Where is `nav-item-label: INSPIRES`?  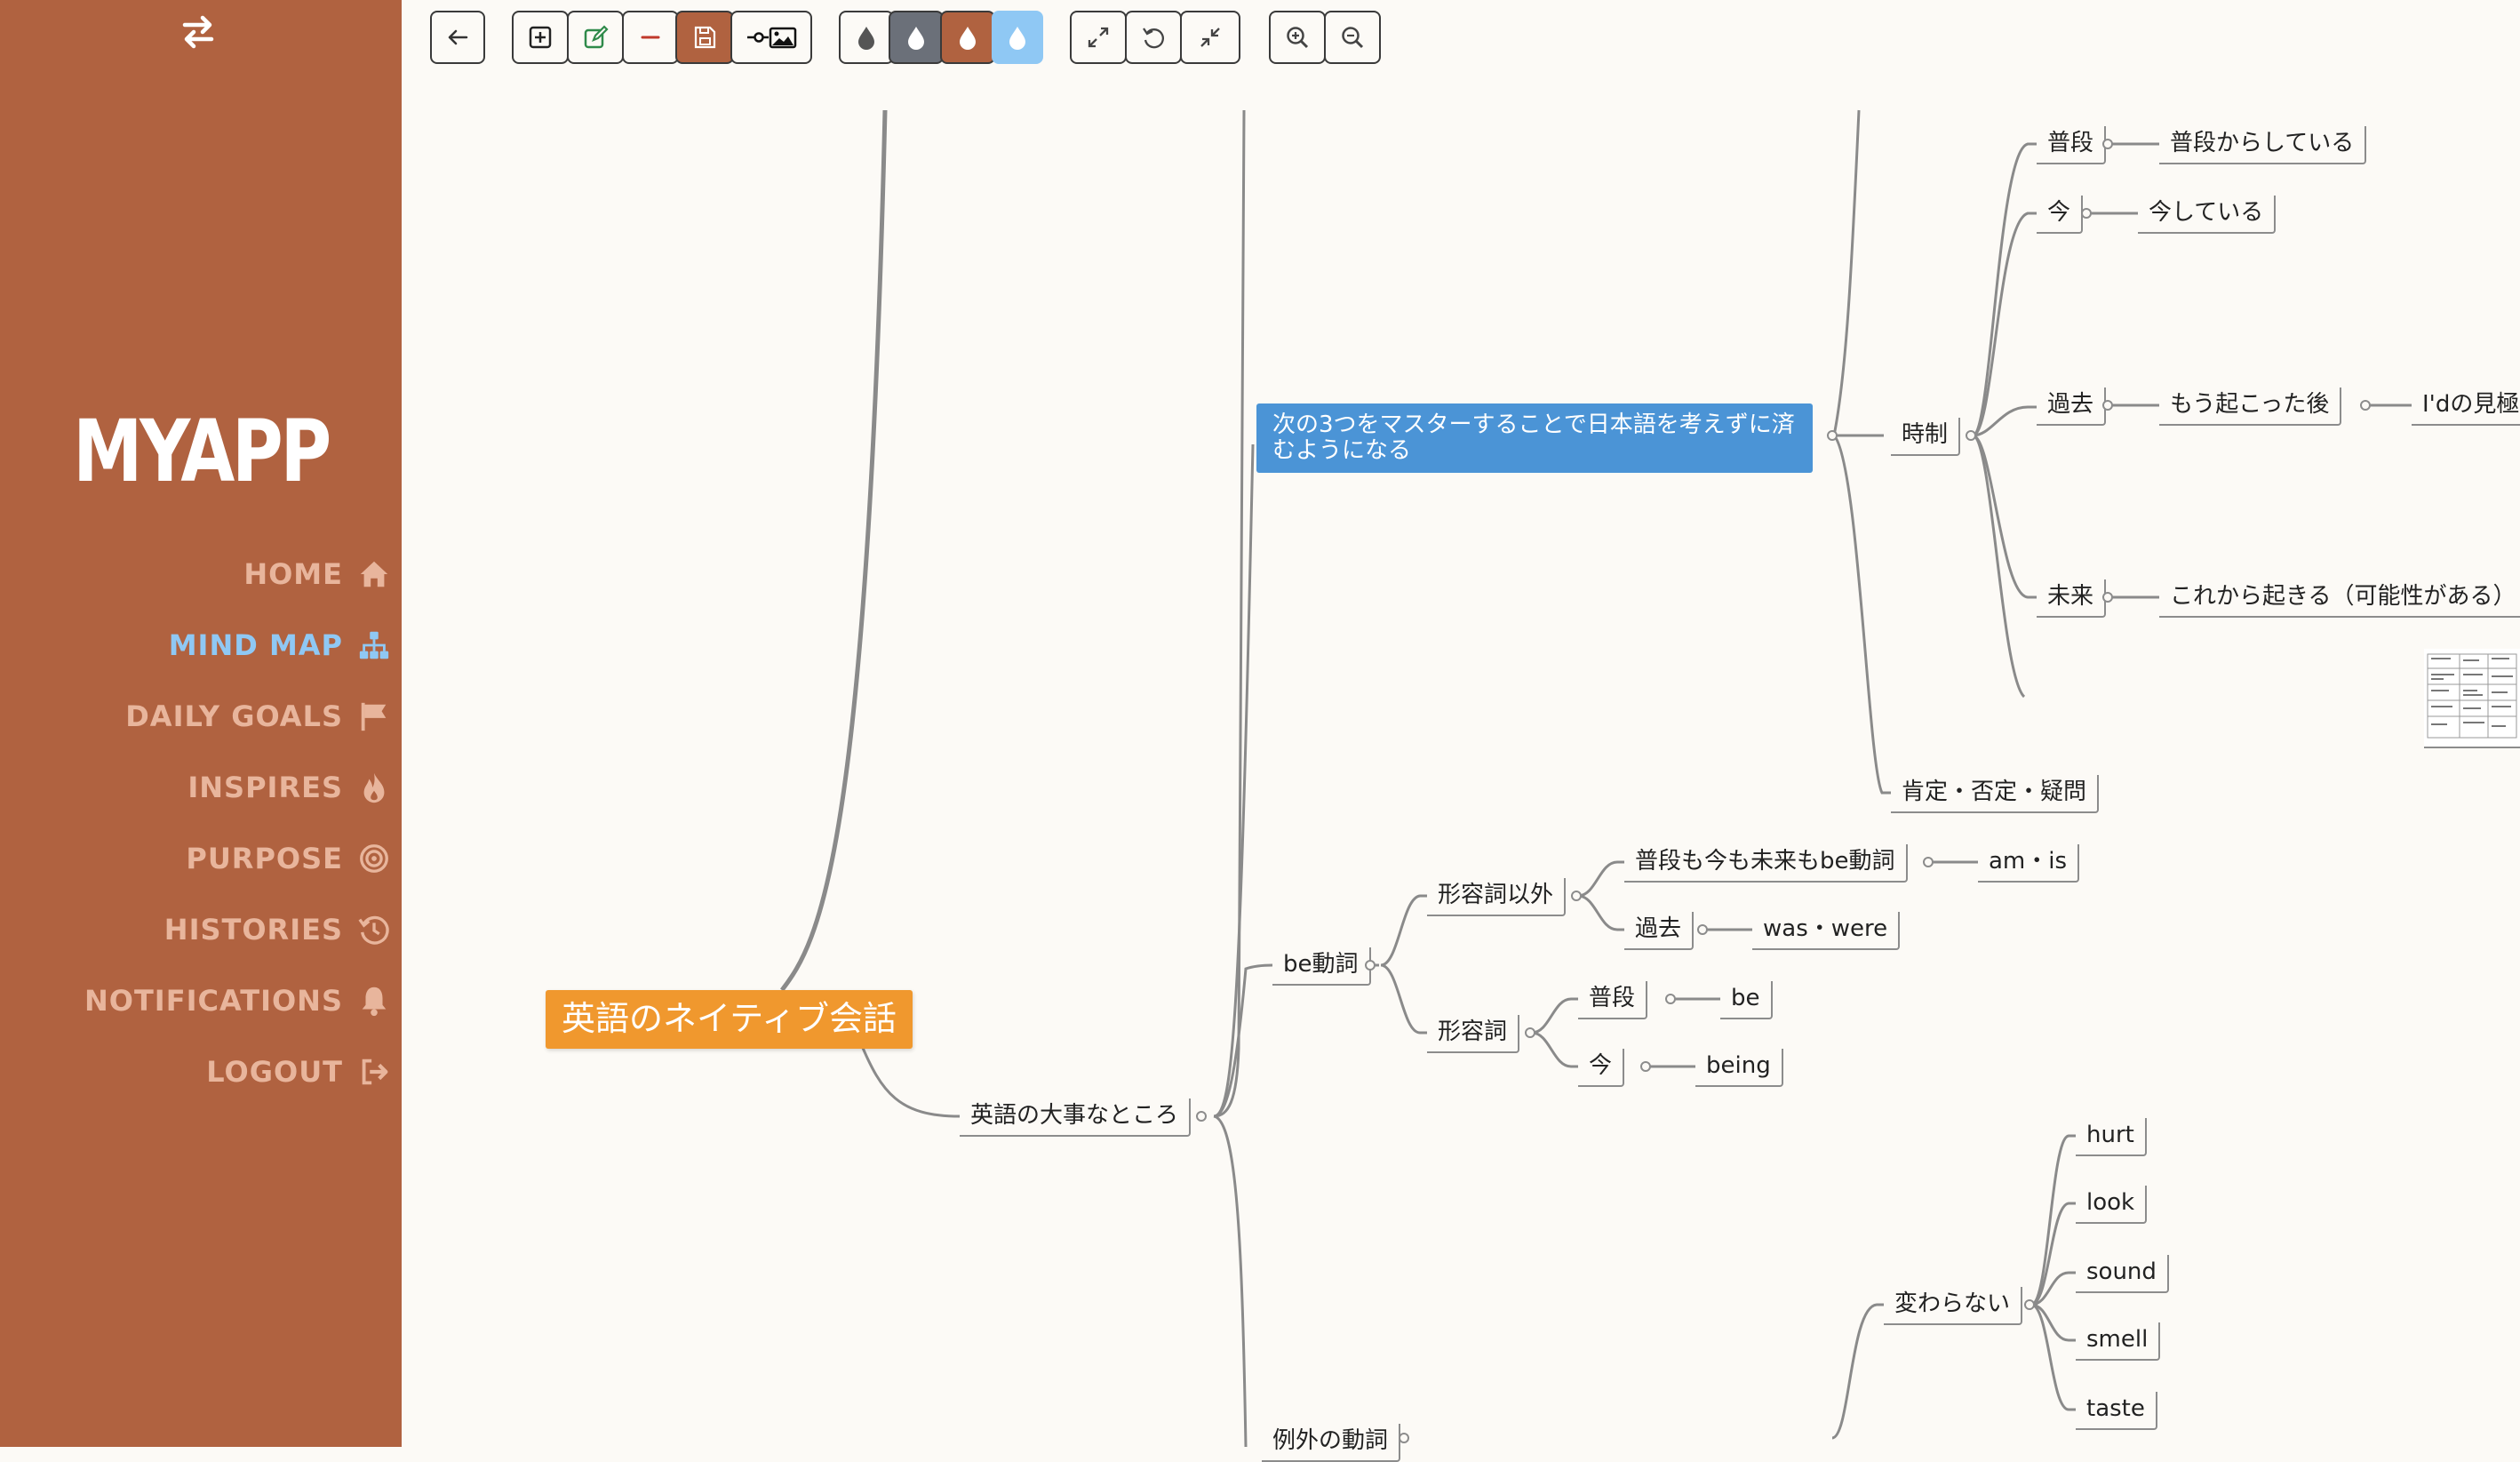 nav-item-label: INSPIRES is located at coordinates (265, 787).